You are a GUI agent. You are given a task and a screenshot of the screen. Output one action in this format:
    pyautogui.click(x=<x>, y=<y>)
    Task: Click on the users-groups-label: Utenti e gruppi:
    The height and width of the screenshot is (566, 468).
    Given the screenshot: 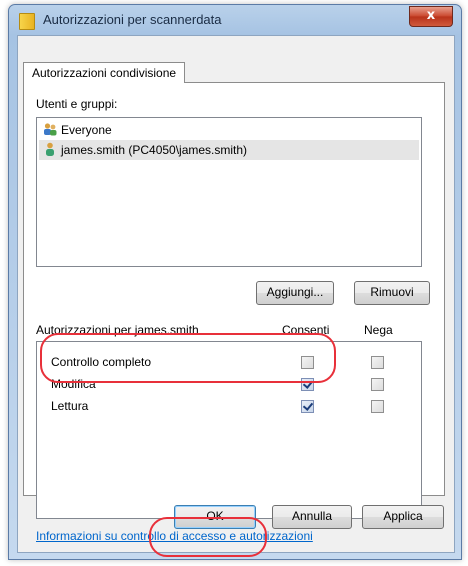 What is the action you would take?
    pyautogui.click(x=77, y=104)
    